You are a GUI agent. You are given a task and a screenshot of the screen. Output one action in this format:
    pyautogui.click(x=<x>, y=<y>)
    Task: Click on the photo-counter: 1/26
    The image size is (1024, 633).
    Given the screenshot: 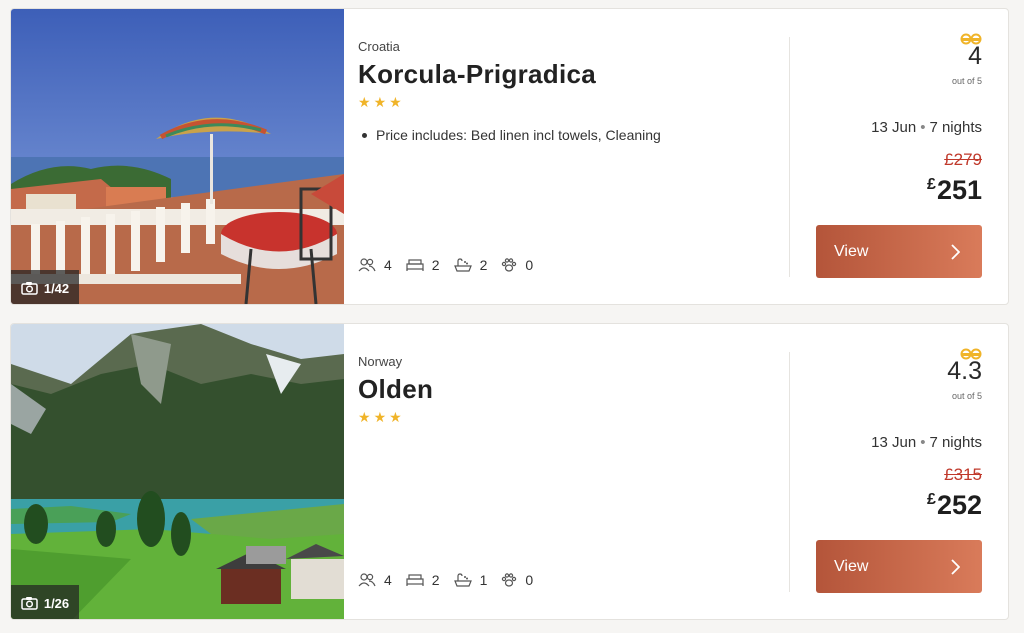 What is the action you would take?
    pyautogui.click(x=45, y=602)
    